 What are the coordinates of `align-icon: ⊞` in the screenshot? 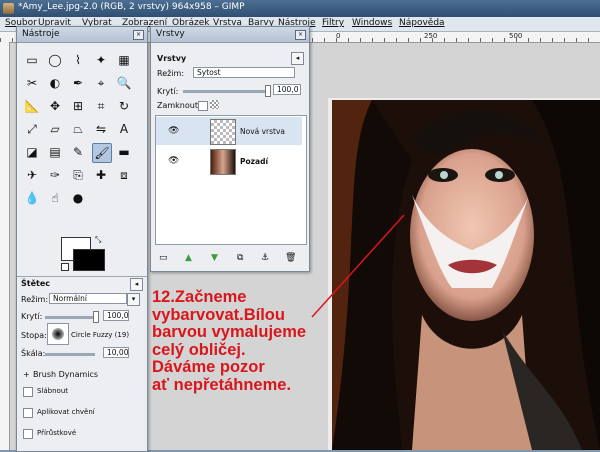 It's located at (78, 106).